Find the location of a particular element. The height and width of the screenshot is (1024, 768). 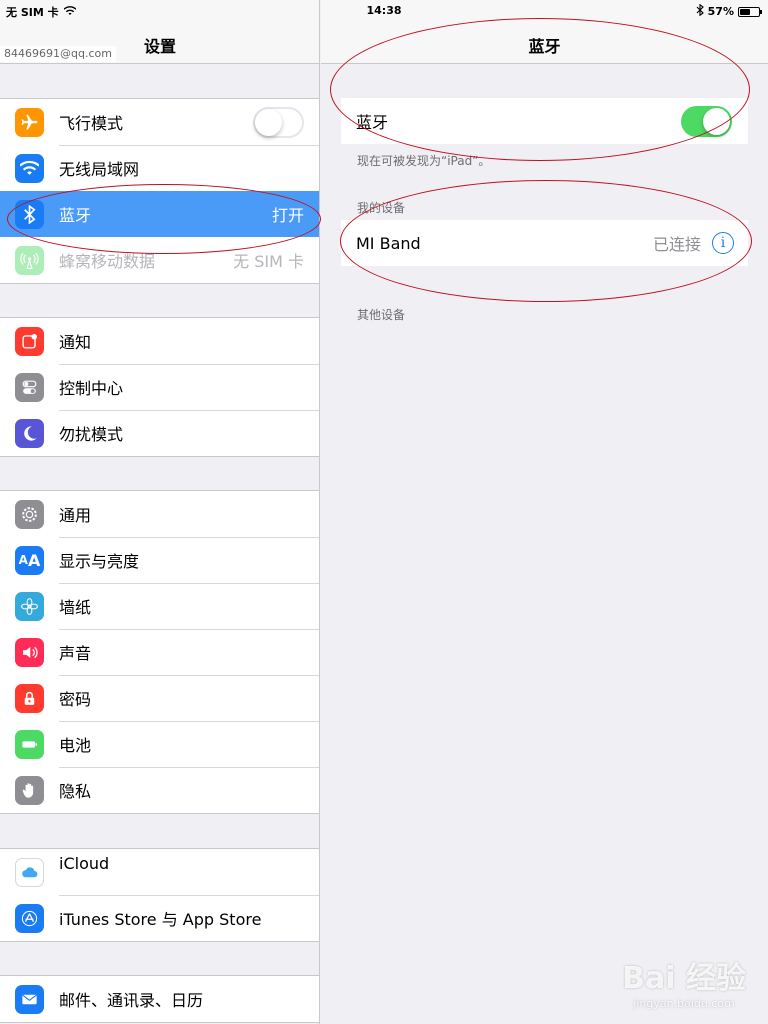

settings-row-battery: 电池 is located at coordinates (159, 744).